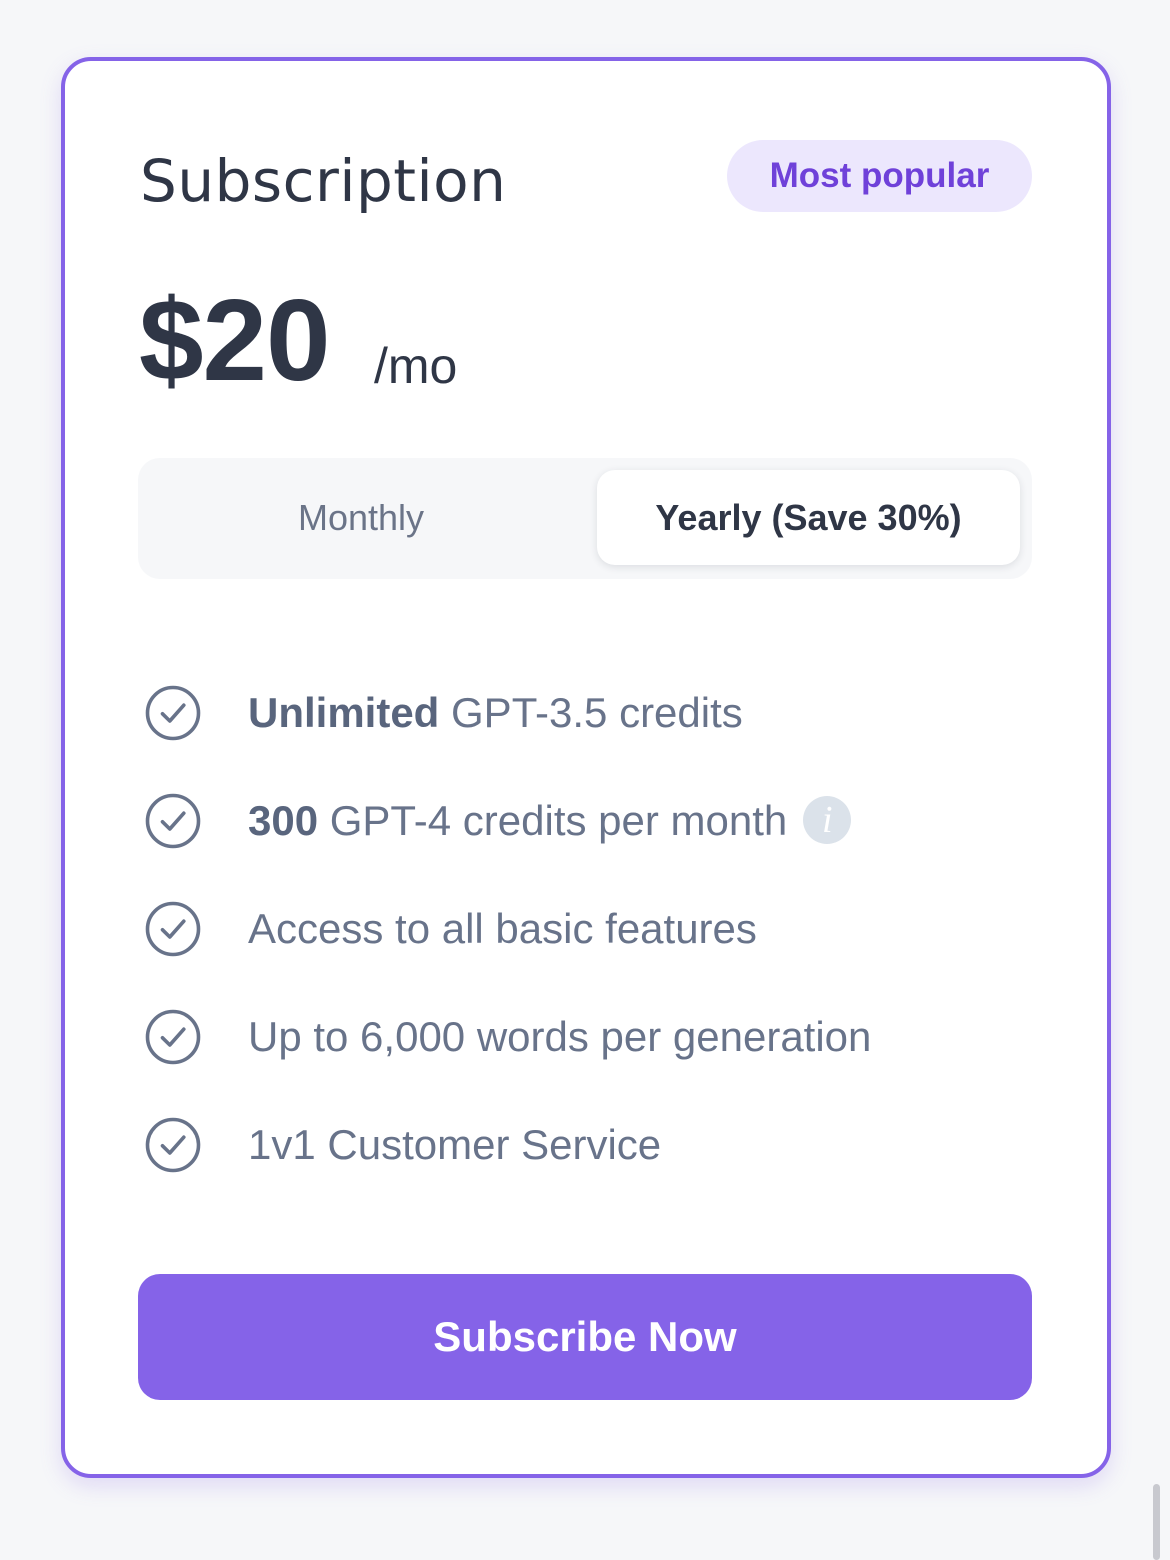 The width and height of the screenshot is (1170, 1560). I want to click on billing-yearly-option: Yearly (Save 30%), so click(808, 517).